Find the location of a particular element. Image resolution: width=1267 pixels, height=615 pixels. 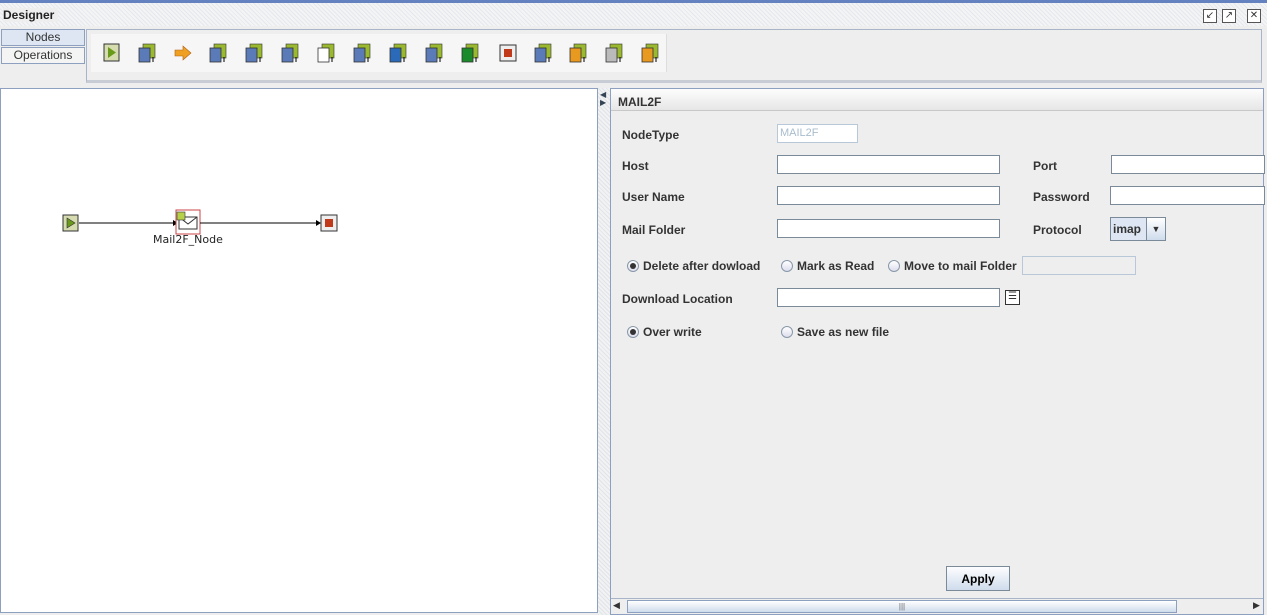

xml-export-icon is located at coordinates (650, 53).